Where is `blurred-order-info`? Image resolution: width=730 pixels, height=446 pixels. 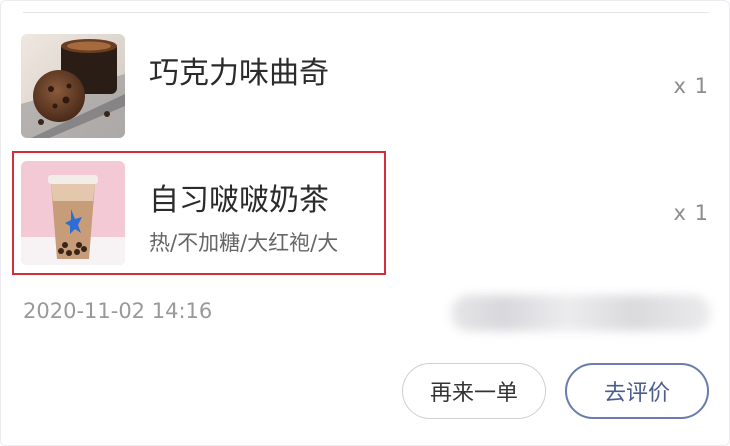
blurred-order-info is located at coordinates (581, 313).